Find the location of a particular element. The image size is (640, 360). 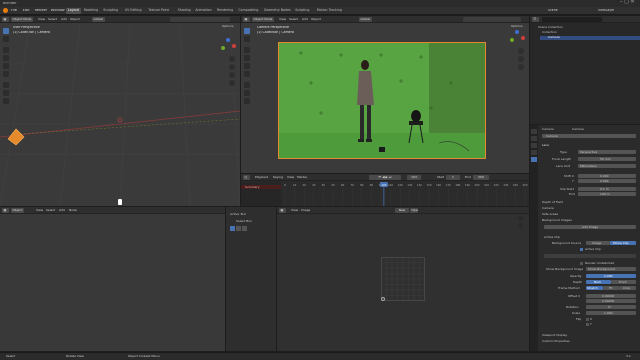

move-icon is located at coordinates (6, 50).